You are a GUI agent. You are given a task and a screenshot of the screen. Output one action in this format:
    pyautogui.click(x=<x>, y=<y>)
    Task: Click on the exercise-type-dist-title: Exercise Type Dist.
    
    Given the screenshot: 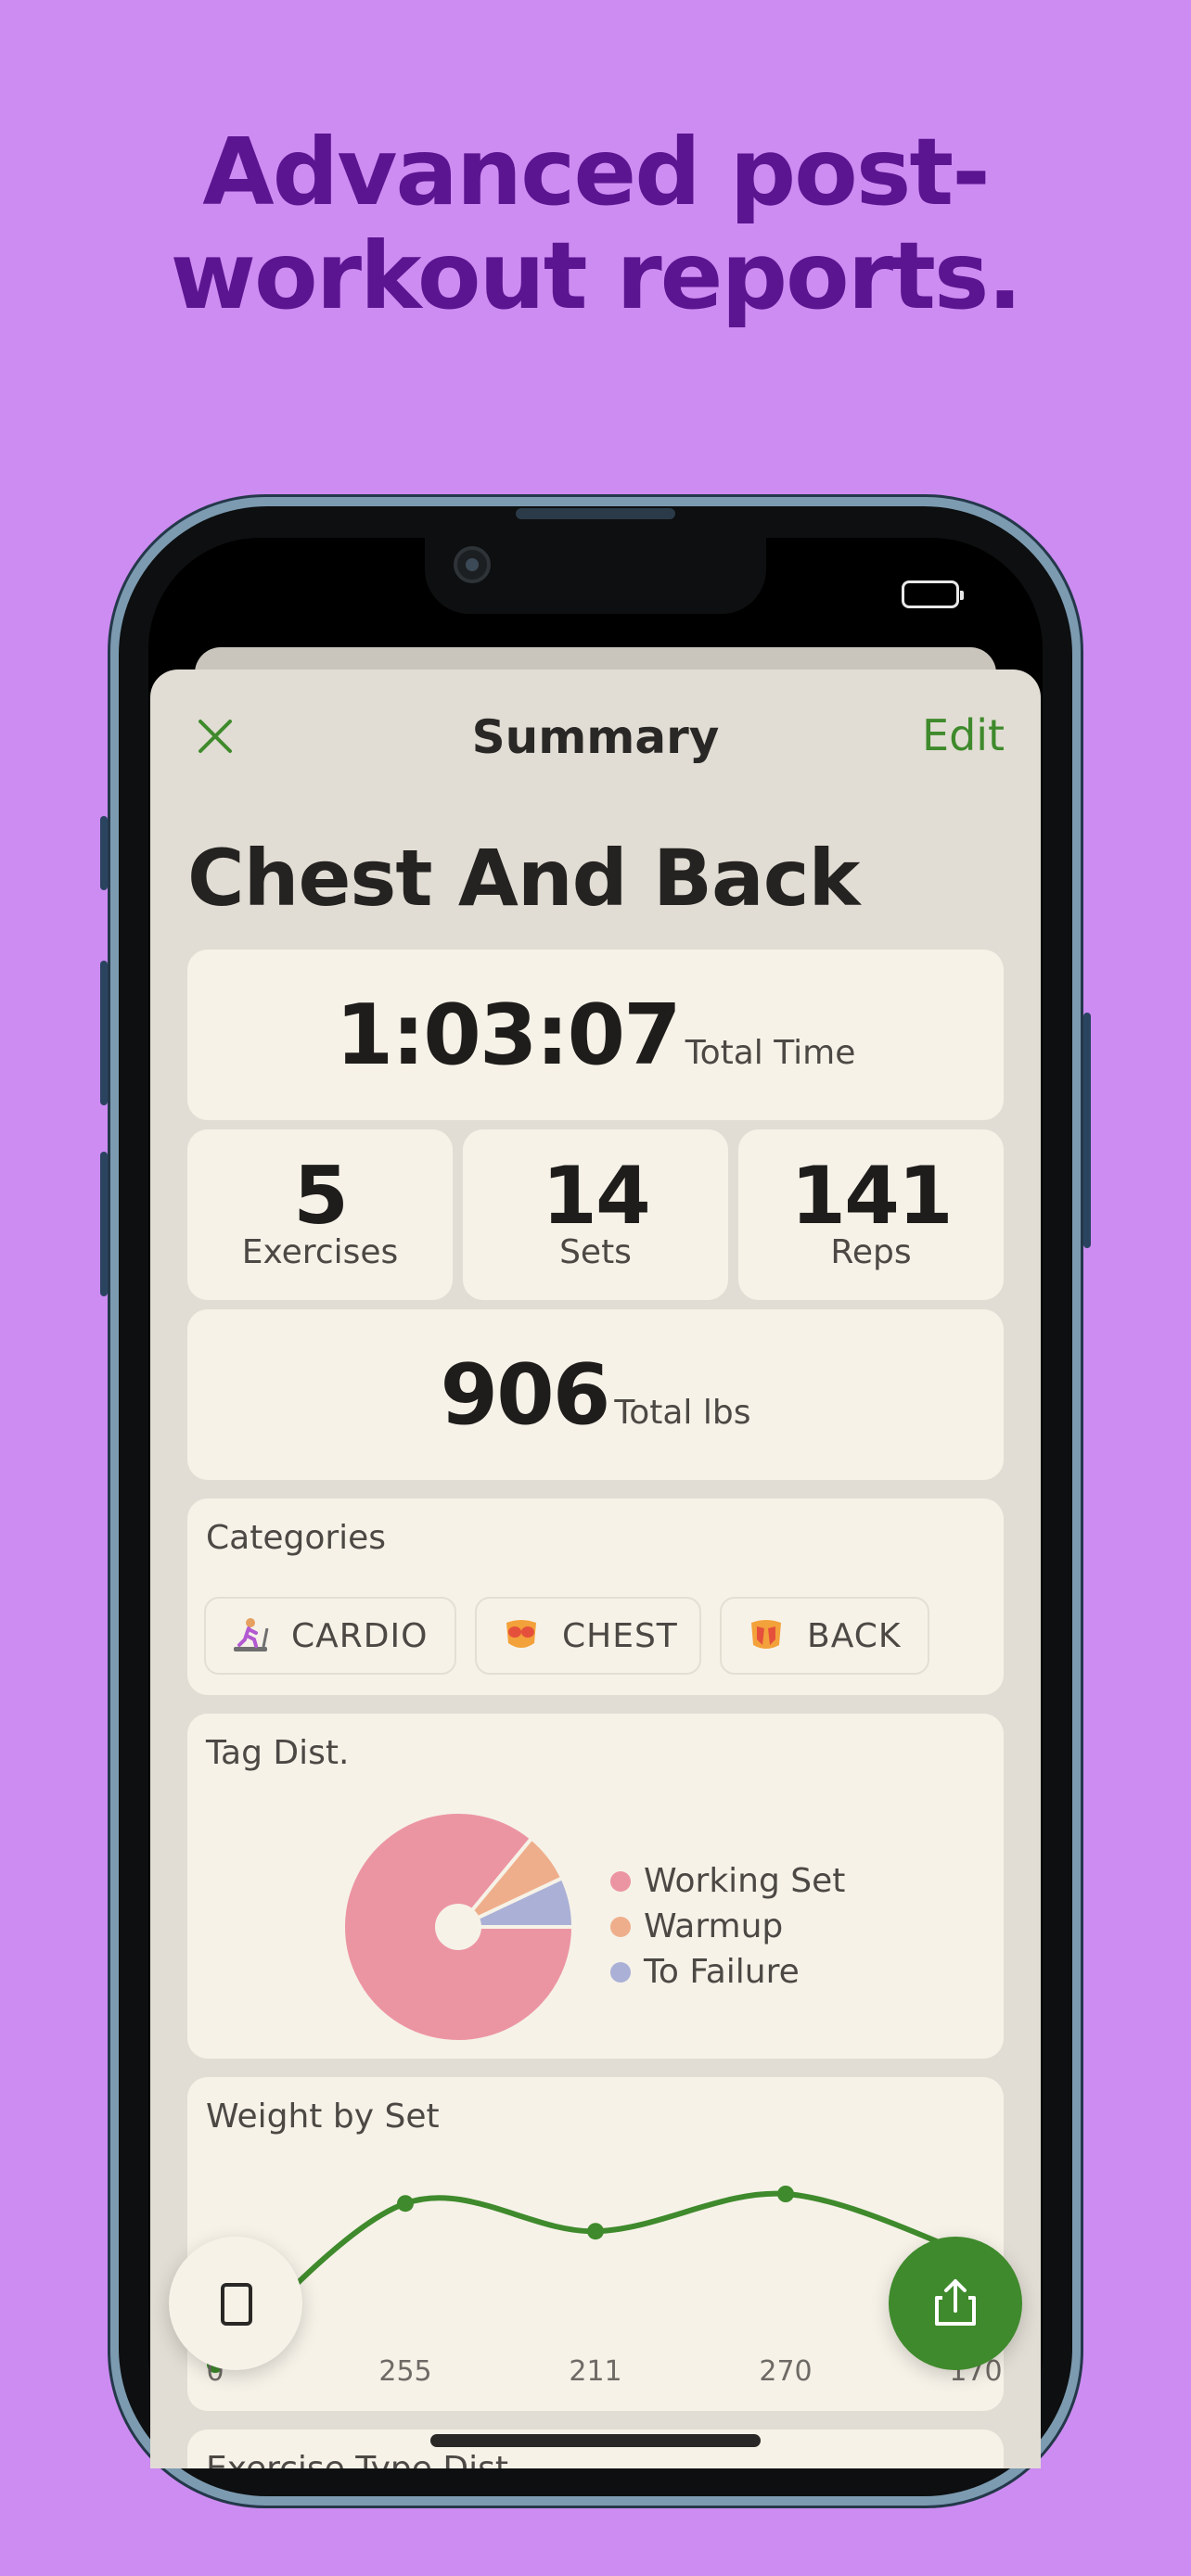 What is the action you would take?
    pyautogui.click(x=362, y=2459)
    